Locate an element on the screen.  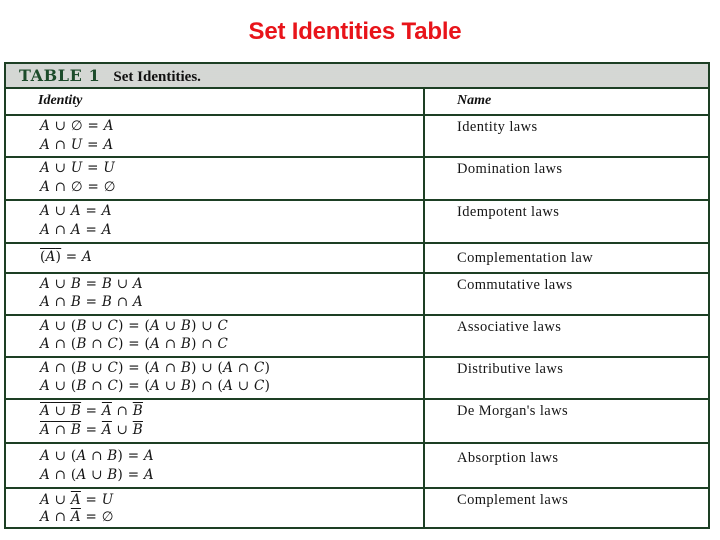
identity-formula: (A) = A is located at coordinates (66, 257).